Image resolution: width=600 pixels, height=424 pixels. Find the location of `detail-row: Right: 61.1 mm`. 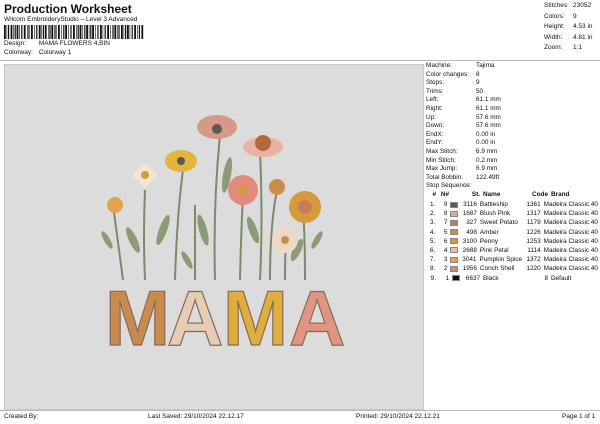

detail-row: Right: 61.1 mm is located at coordinates (512, 109).